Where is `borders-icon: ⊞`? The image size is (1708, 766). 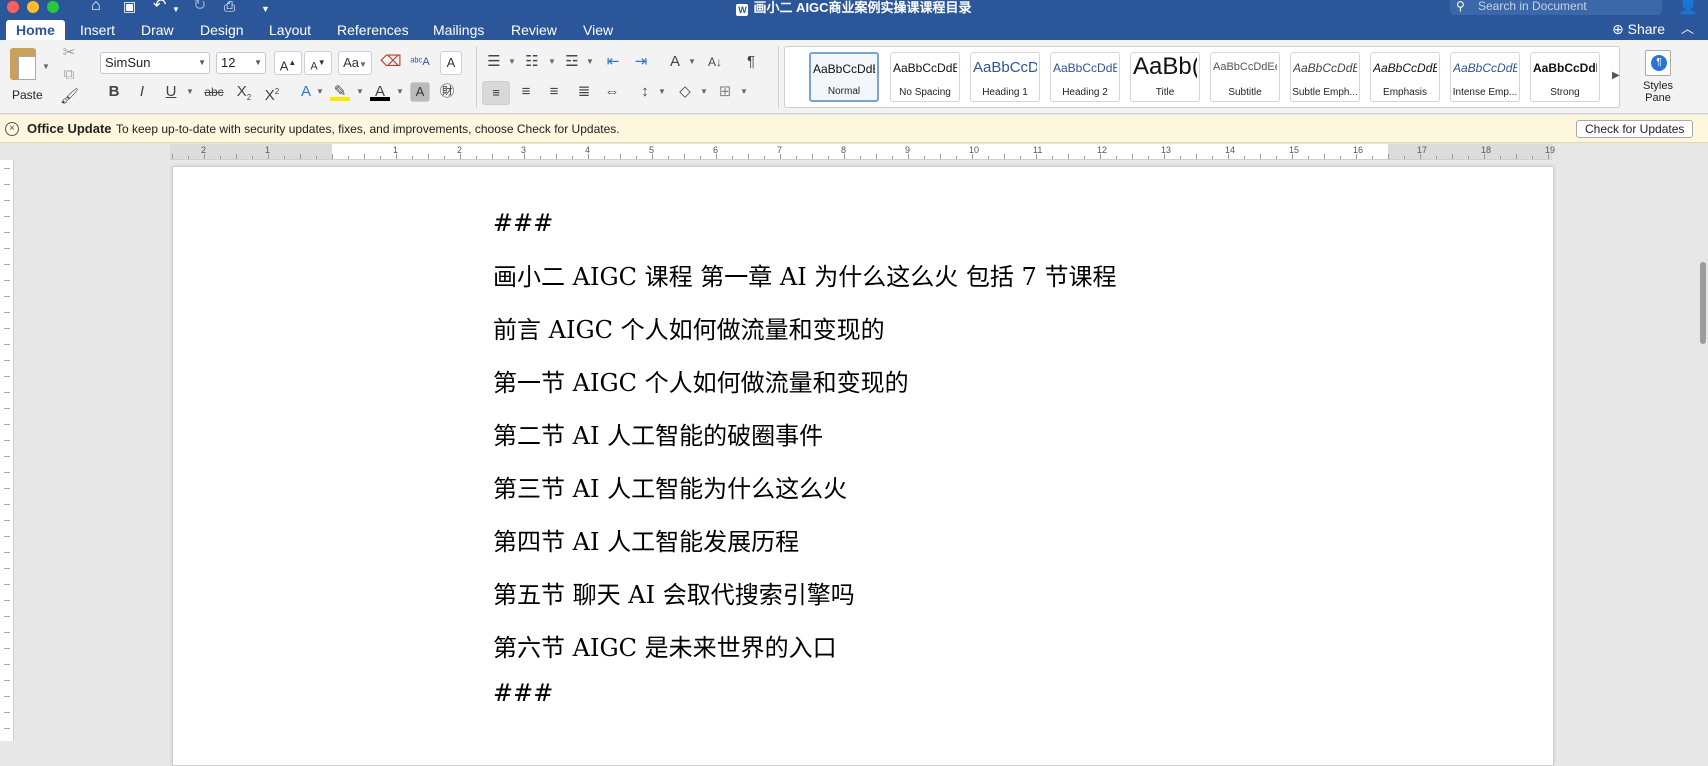
borders-icon: ⊞ is located at coordinates (725, 92).